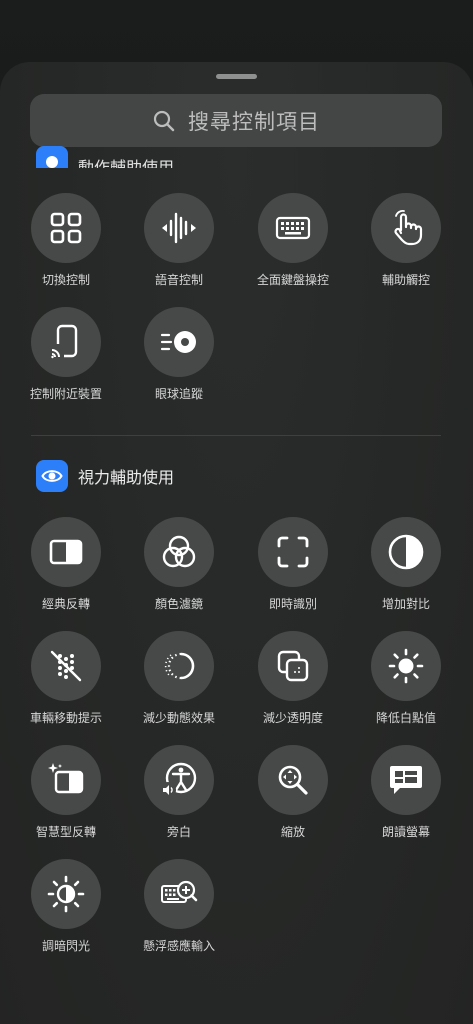 This screenshot has width=473, height=1024. I want to click on search-placeholder: 搜尋控制項目, so click(254, 121).